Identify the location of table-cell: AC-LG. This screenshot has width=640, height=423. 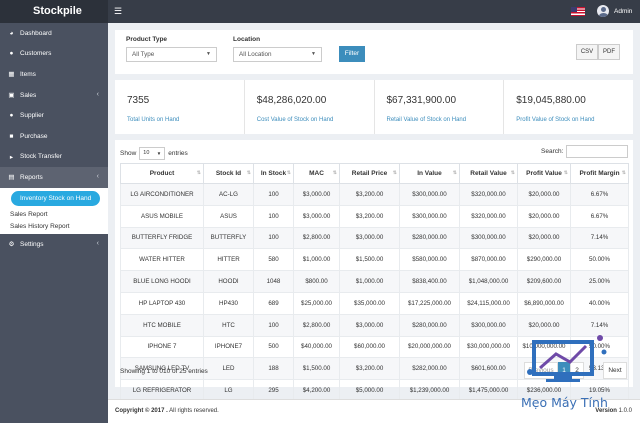
(228, 194).